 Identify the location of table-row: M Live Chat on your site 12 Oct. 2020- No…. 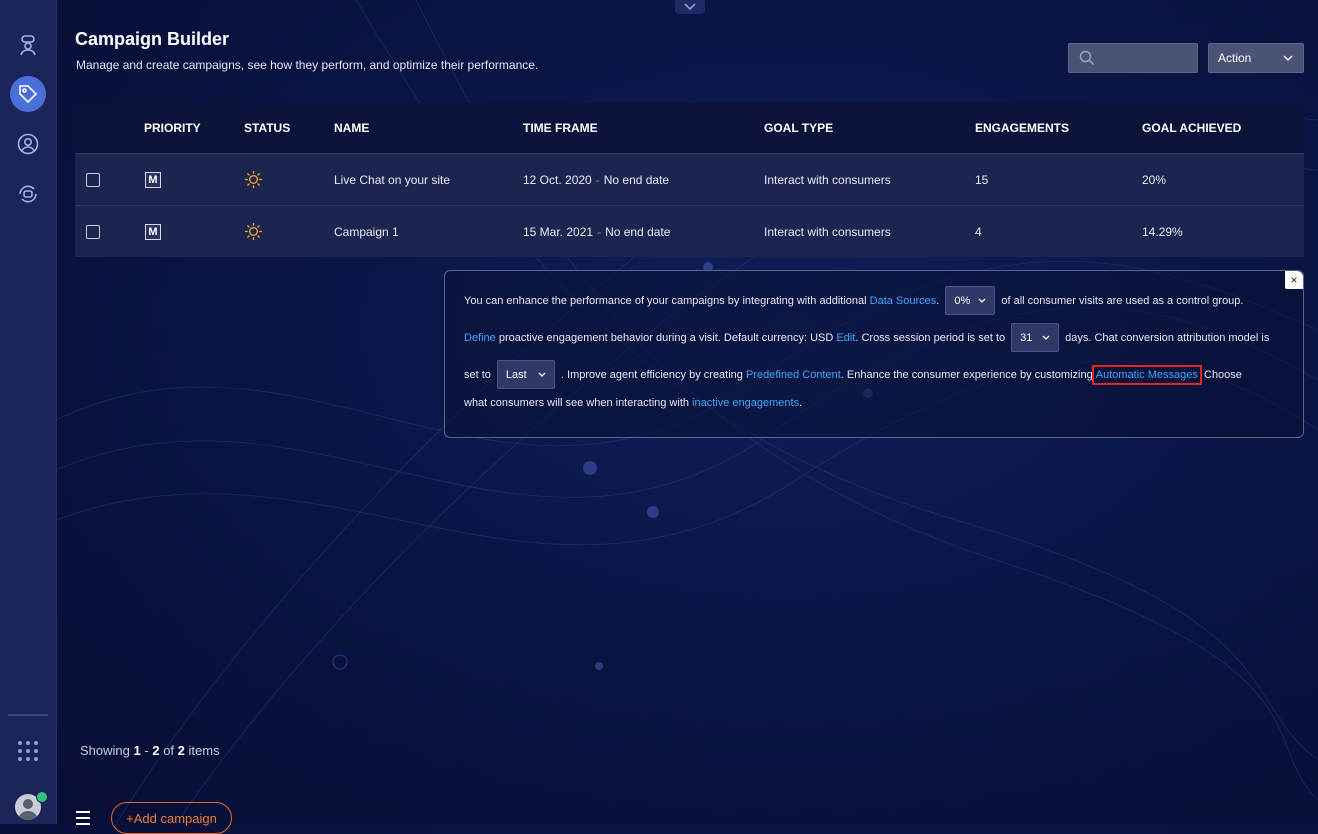
(689, 179).